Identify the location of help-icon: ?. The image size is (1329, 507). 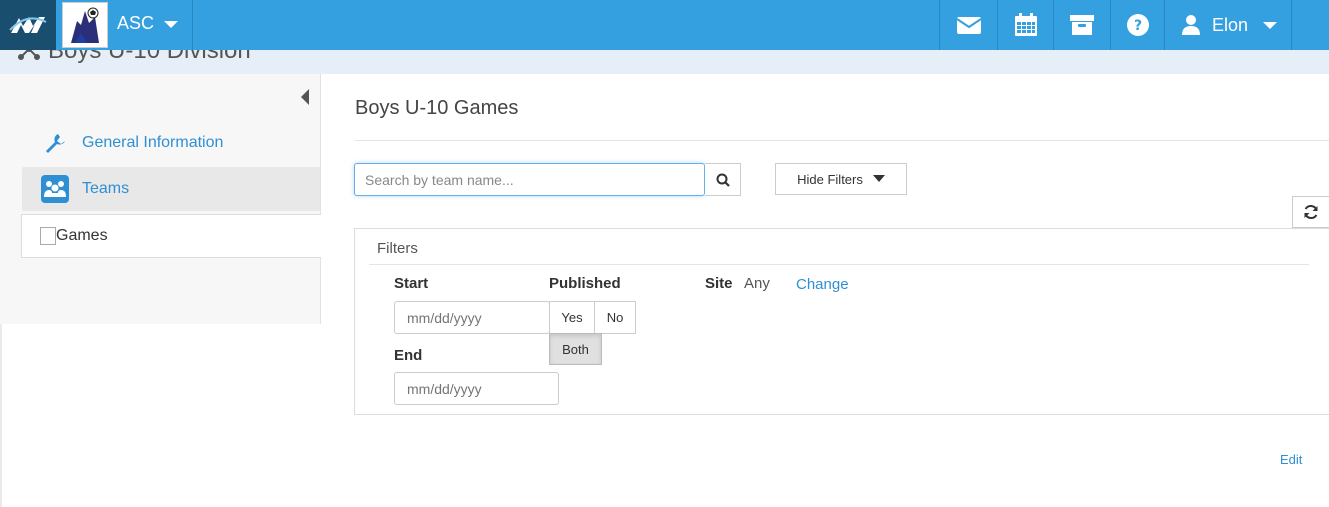
(1137, 25).